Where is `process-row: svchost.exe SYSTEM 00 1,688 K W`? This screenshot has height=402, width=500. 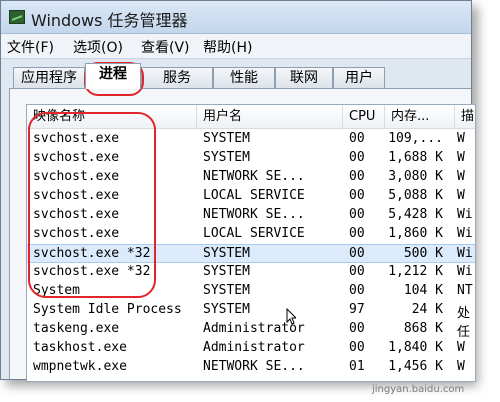 process-row: svchost.exe SYSTEM 00 1,688 K W is located at coordinates (251, 158).